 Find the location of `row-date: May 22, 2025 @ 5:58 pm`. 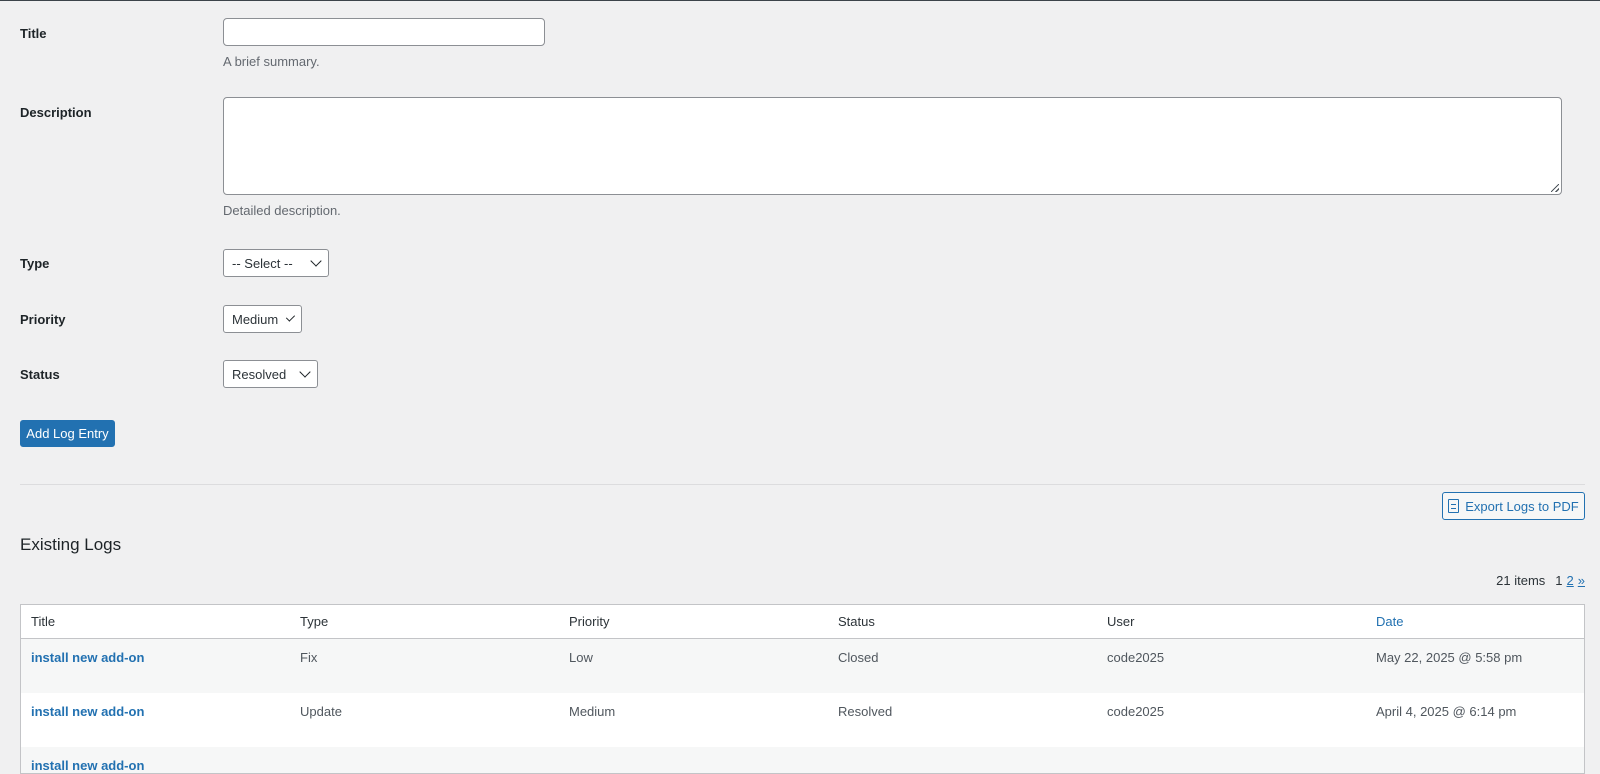

row-date: May 22, 2025 @ 5:58 pm is located at coordinates (1449, 657).